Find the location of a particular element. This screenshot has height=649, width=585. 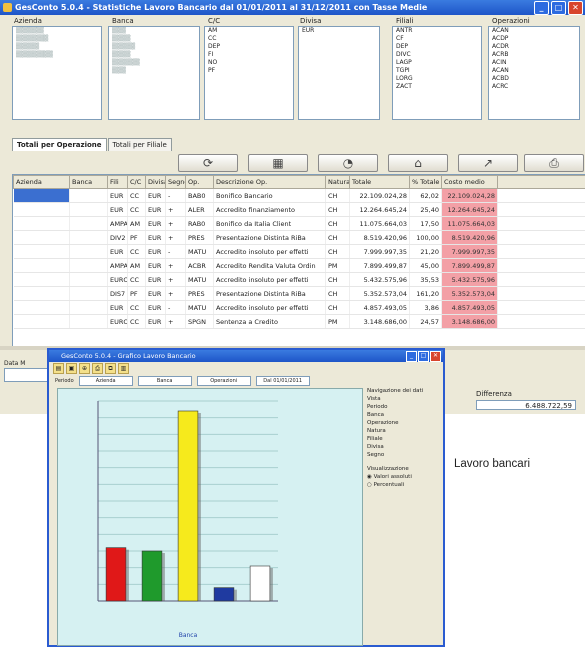

operazione-item: ACRB is located at coordinates (534, 55).